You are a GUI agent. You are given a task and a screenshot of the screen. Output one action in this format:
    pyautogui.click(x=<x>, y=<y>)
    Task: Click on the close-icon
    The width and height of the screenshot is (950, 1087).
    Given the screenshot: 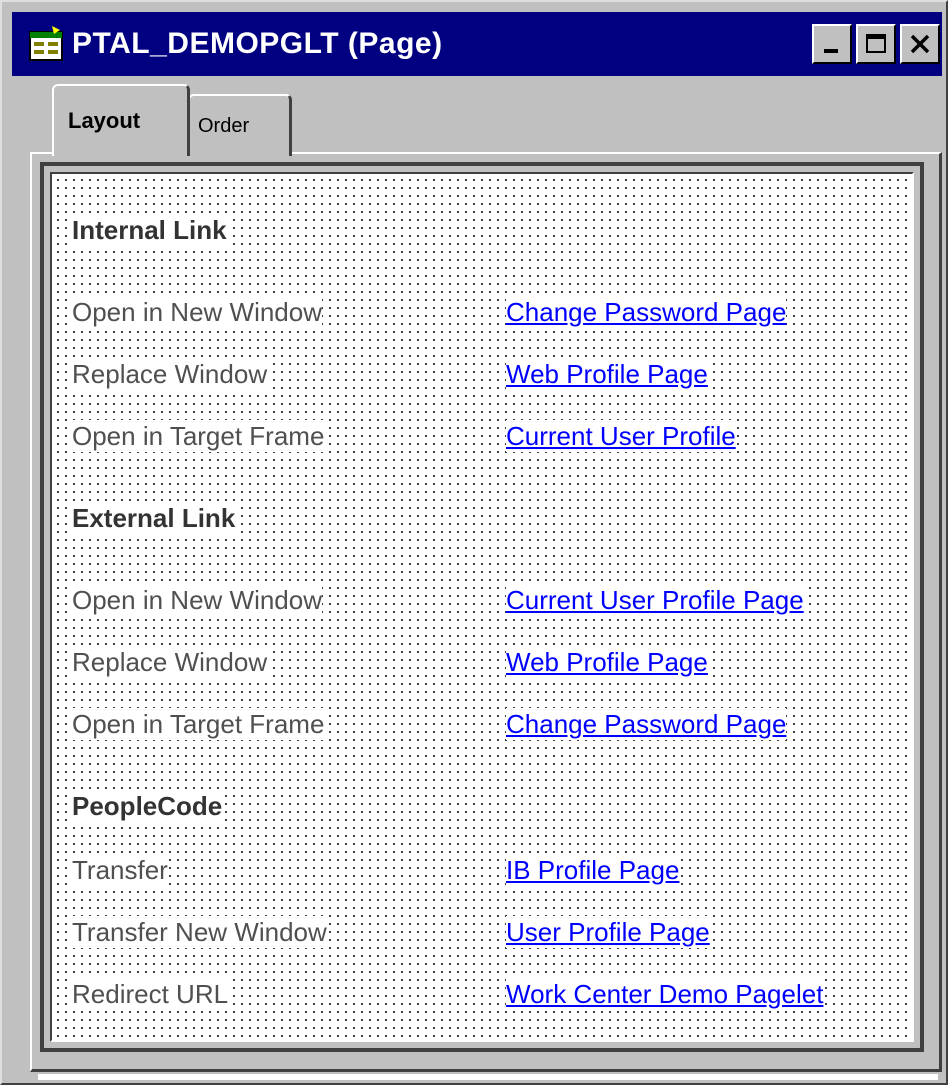 What is the action you would take?
    pyautogui.click(x=920, y=44)
    